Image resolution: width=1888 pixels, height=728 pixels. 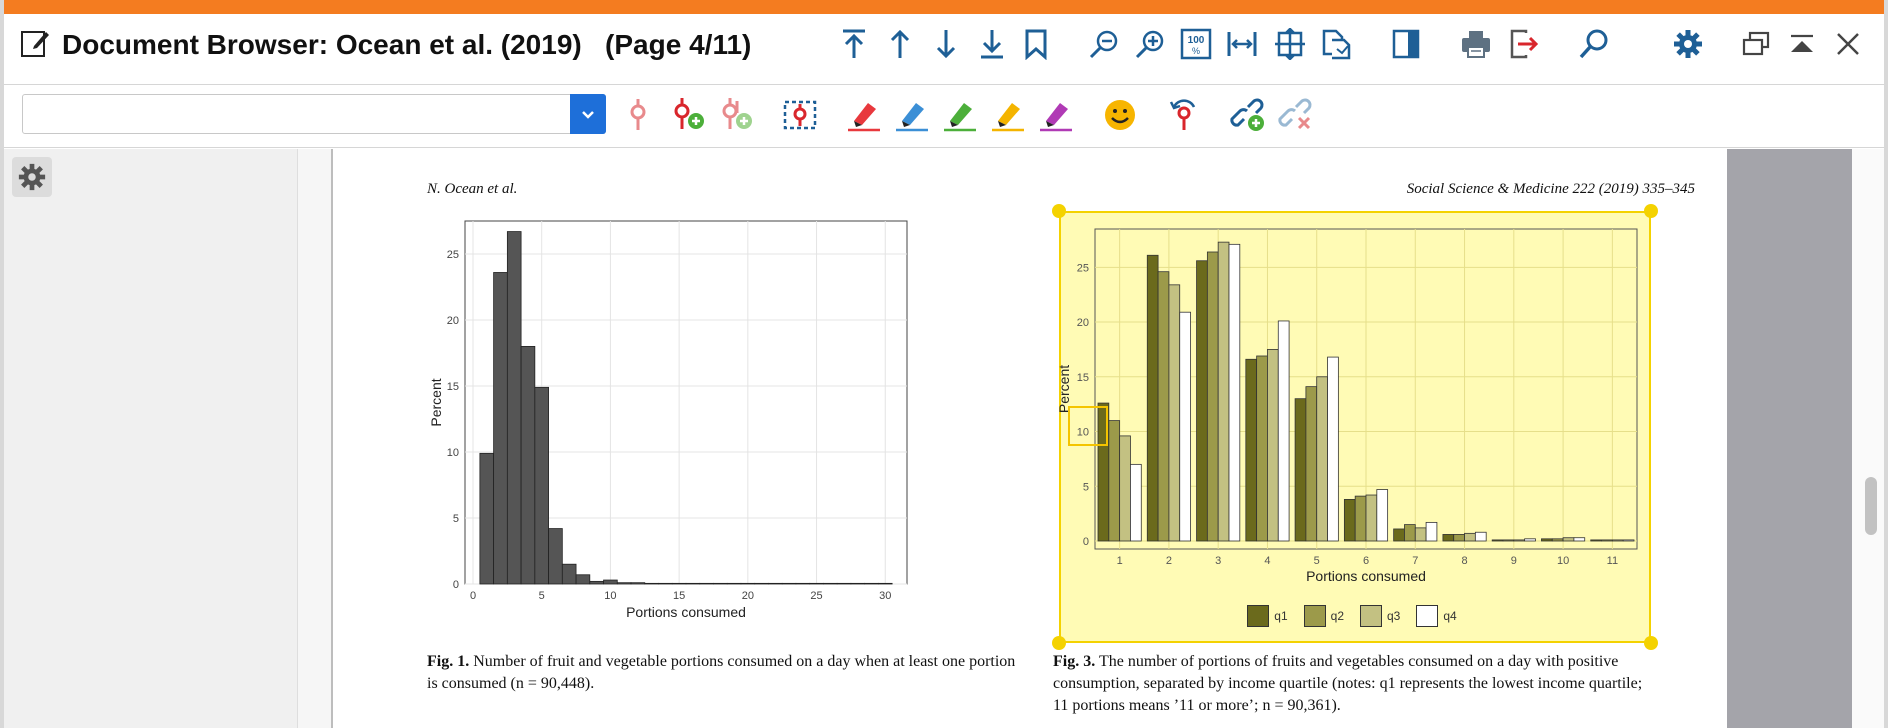 What do you see at coordinates (1514, 561) in the screenshot?
I see `figure-3-x-tick-label: 9` at bounding box center [1514, 561].